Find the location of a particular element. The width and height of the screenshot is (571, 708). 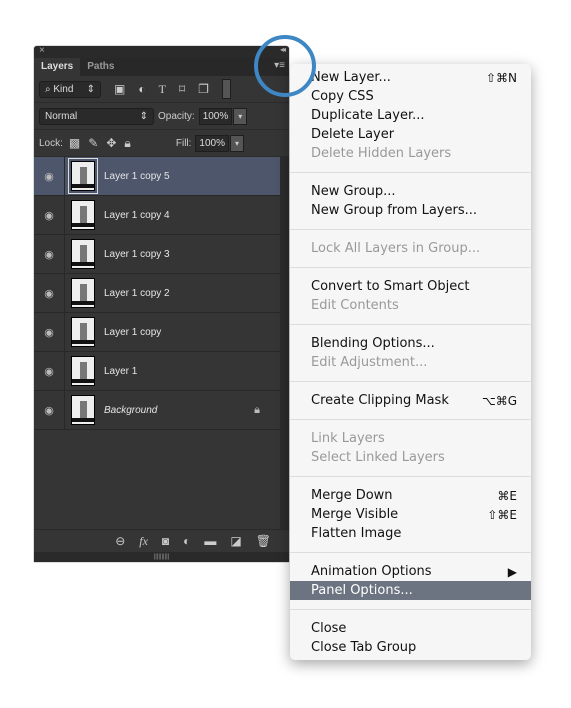

tab-layers: Layers is located at coordinates (57, 67).